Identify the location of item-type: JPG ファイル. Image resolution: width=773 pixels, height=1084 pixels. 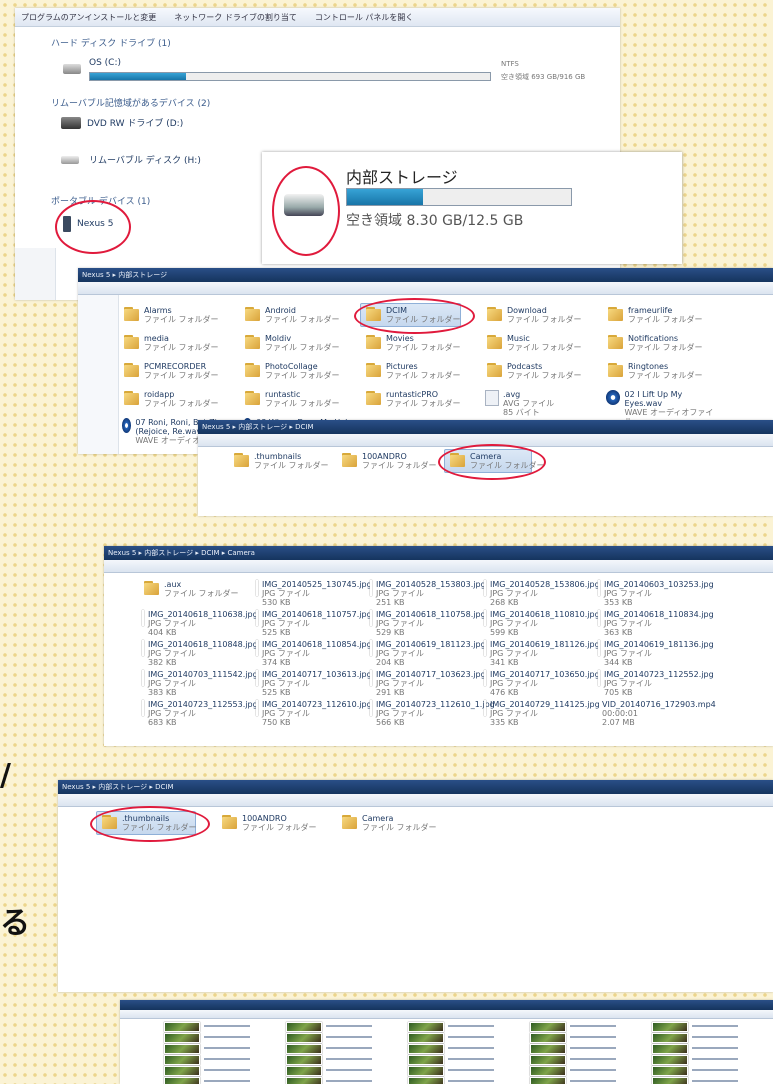
(286, 623).